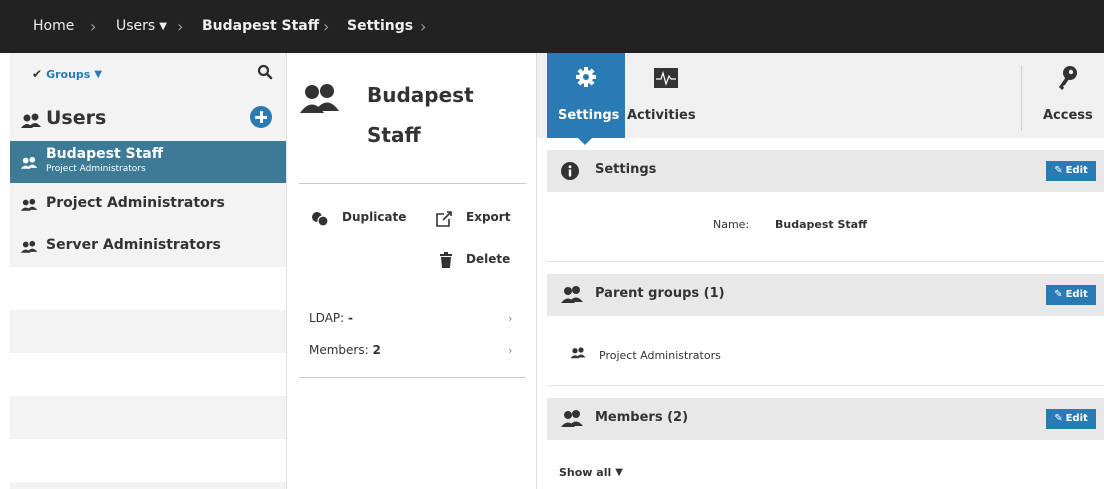 The height and width of the screenshot is (489, 1104). I want to click on parent-groups-edit-button: ✎ Edit, so click(1071, 295).